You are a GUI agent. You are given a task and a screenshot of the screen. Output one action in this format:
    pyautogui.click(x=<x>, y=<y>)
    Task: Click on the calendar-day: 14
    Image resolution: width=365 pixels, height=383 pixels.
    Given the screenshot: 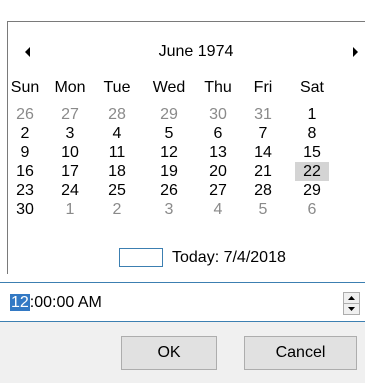 What is the action you would take?
    pyautogui.click(x=263, y=152)
    